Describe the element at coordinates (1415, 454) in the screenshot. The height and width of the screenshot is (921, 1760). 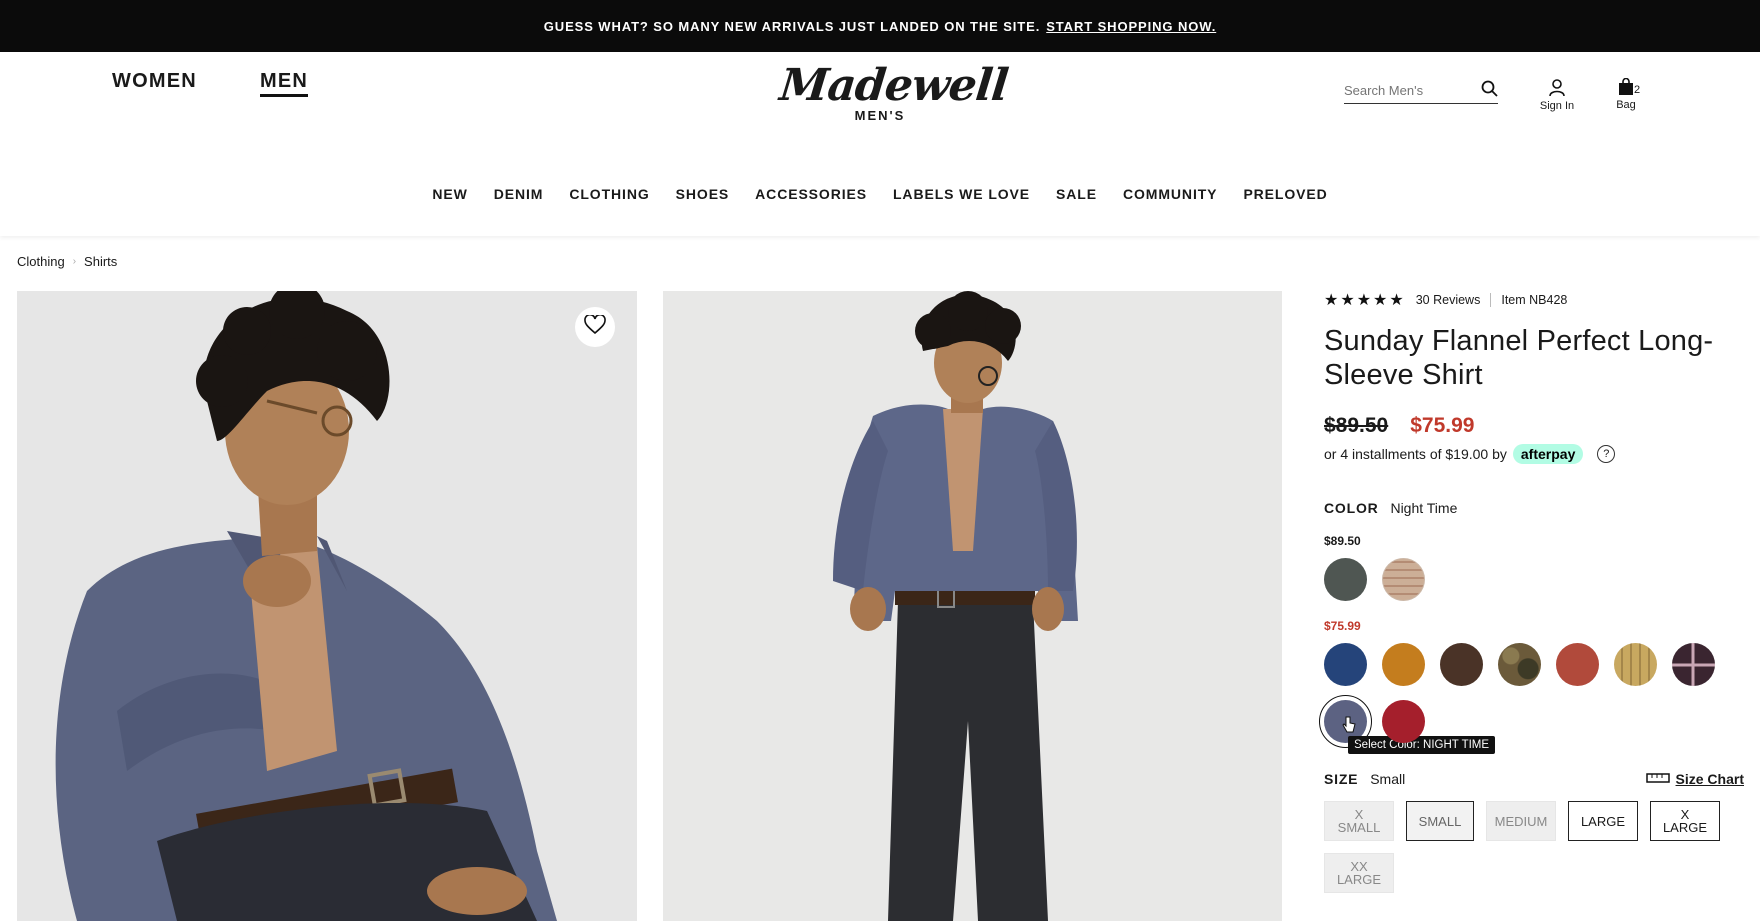
I see `installments-text: or 4 installments of $19.00 by` at that location.